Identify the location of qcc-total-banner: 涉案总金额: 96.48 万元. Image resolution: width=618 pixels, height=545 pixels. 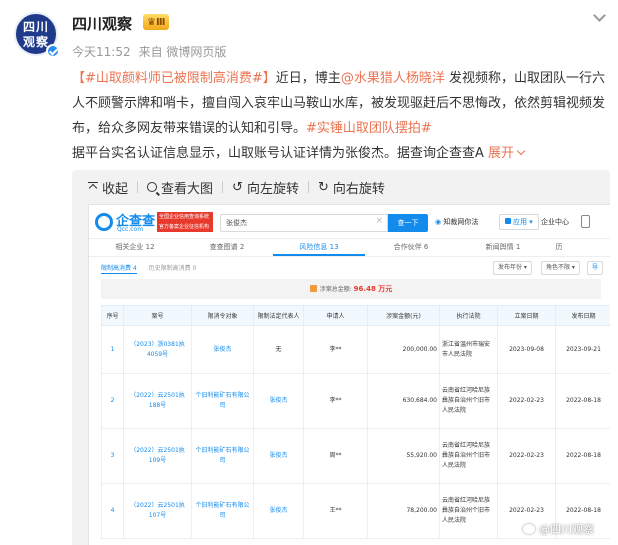
(351, 289).